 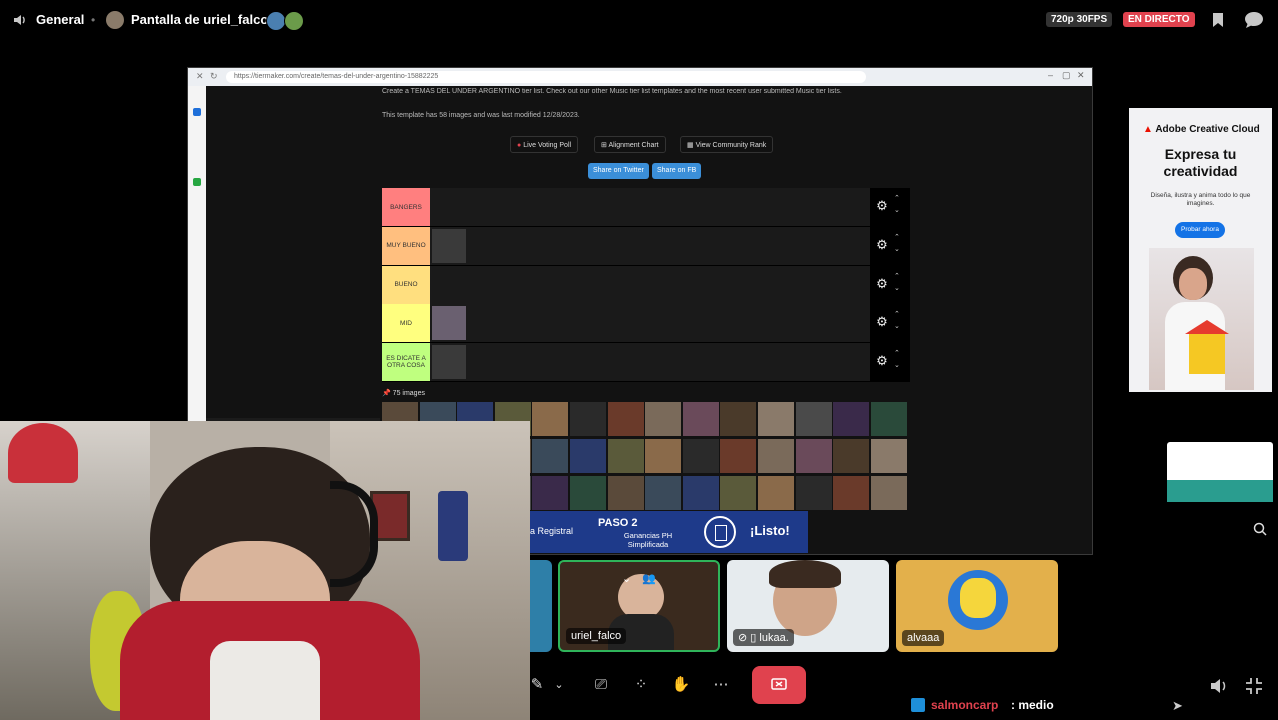 What do you see at coordinates (1218, 20) in the screenshot?
I see `bookmark-icon` at bounding box center [1218, 20].